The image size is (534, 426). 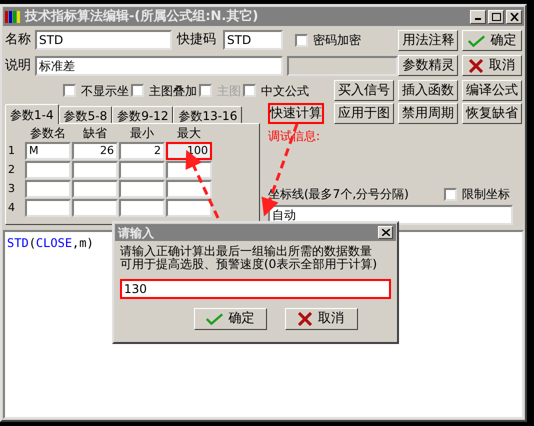 What do you see at coordinates (296, 113) in the screenshot?
I see `toolbar-button: 快速计算` at bounding box center [296, 113].